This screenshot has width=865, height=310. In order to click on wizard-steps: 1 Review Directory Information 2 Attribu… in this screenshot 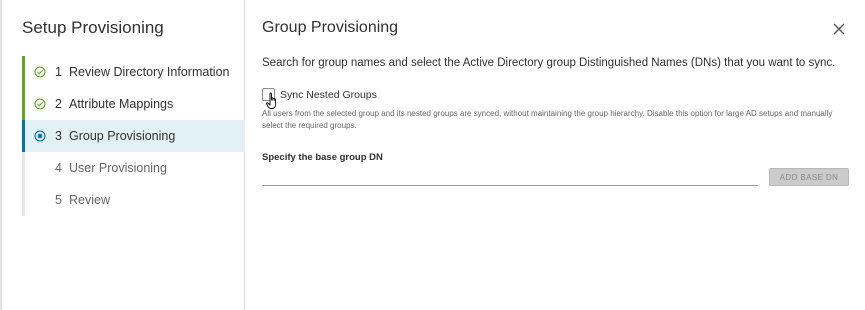, I will do `click(133, 136)`.